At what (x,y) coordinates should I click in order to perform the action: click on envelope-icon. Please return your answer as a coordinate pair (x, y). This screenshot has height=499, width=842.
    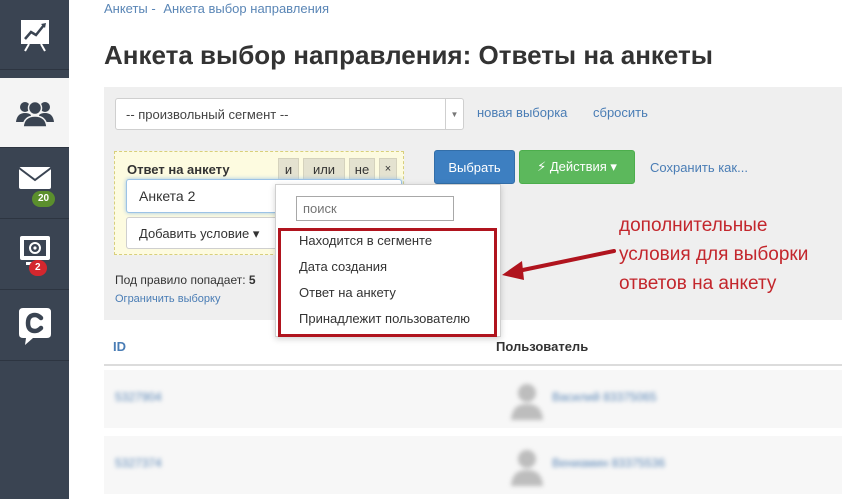
    Looking at the image, I should click on (34, 177).